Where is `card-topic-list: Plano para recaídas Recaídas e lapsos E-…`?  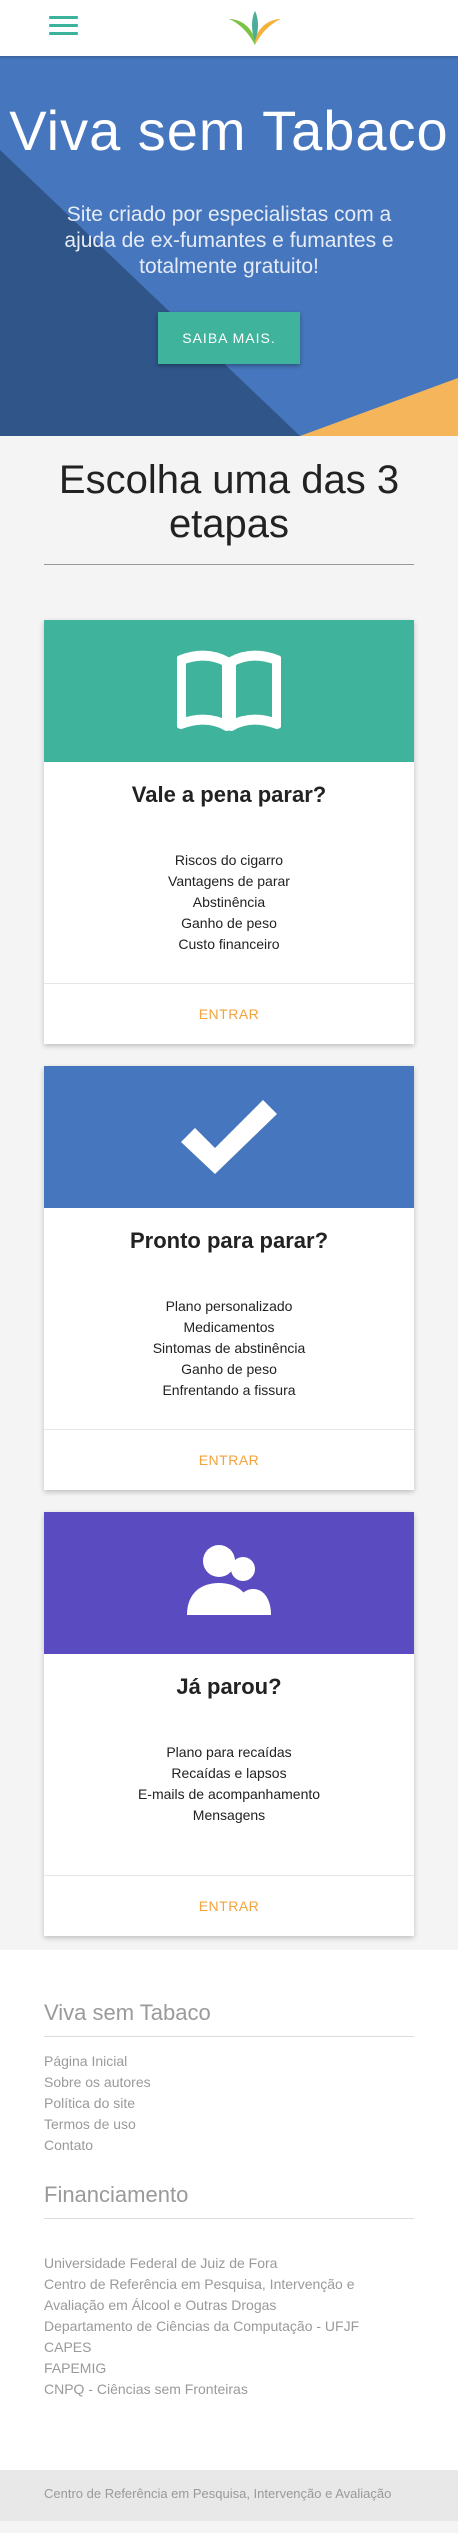
card-topic-list: Plano para recaídas Recaídas e lapsos E-… is located at coordinates (229, 1797).